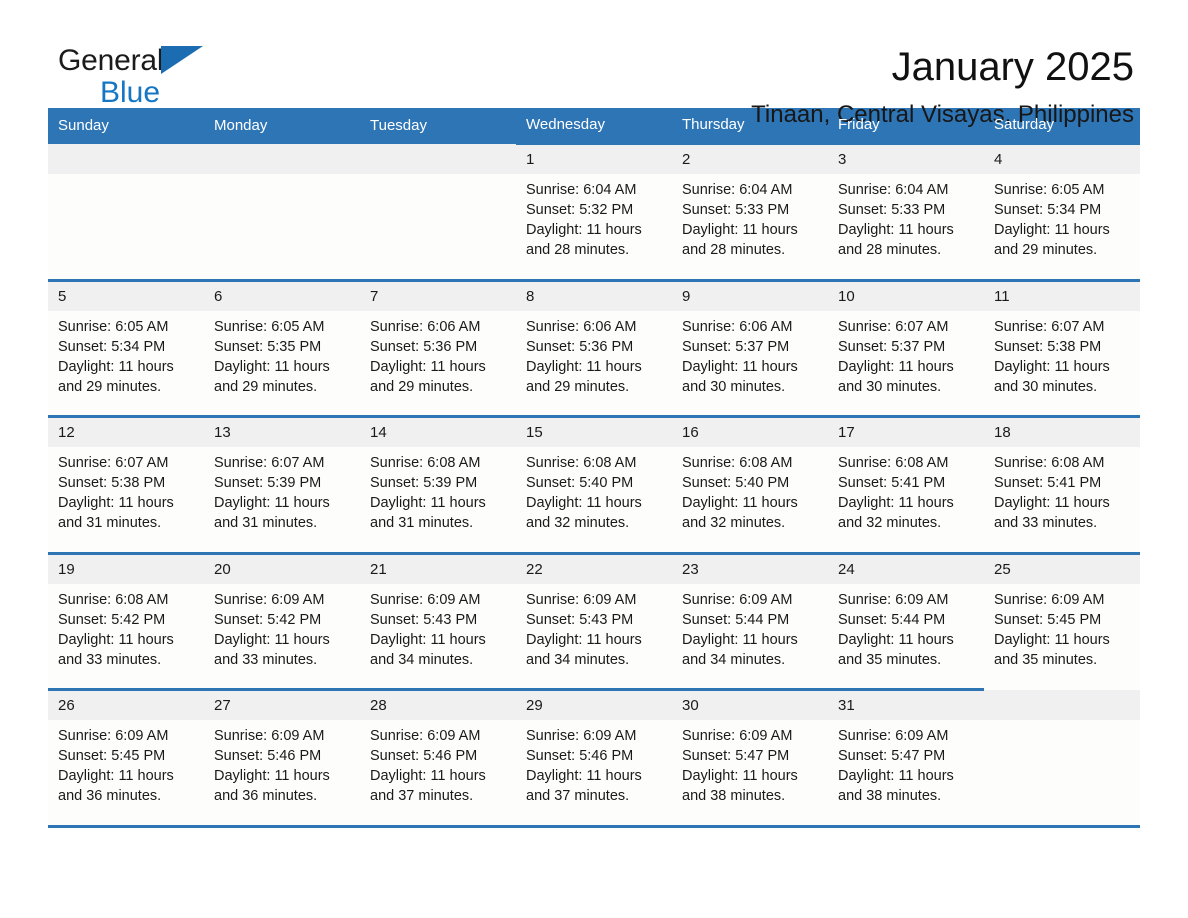 Image resolution: width=1188 pixels, height=918 pixels. Describe the element at coordinates (1062, 431) in the screenshot. I see `day-number: 18` at that location.